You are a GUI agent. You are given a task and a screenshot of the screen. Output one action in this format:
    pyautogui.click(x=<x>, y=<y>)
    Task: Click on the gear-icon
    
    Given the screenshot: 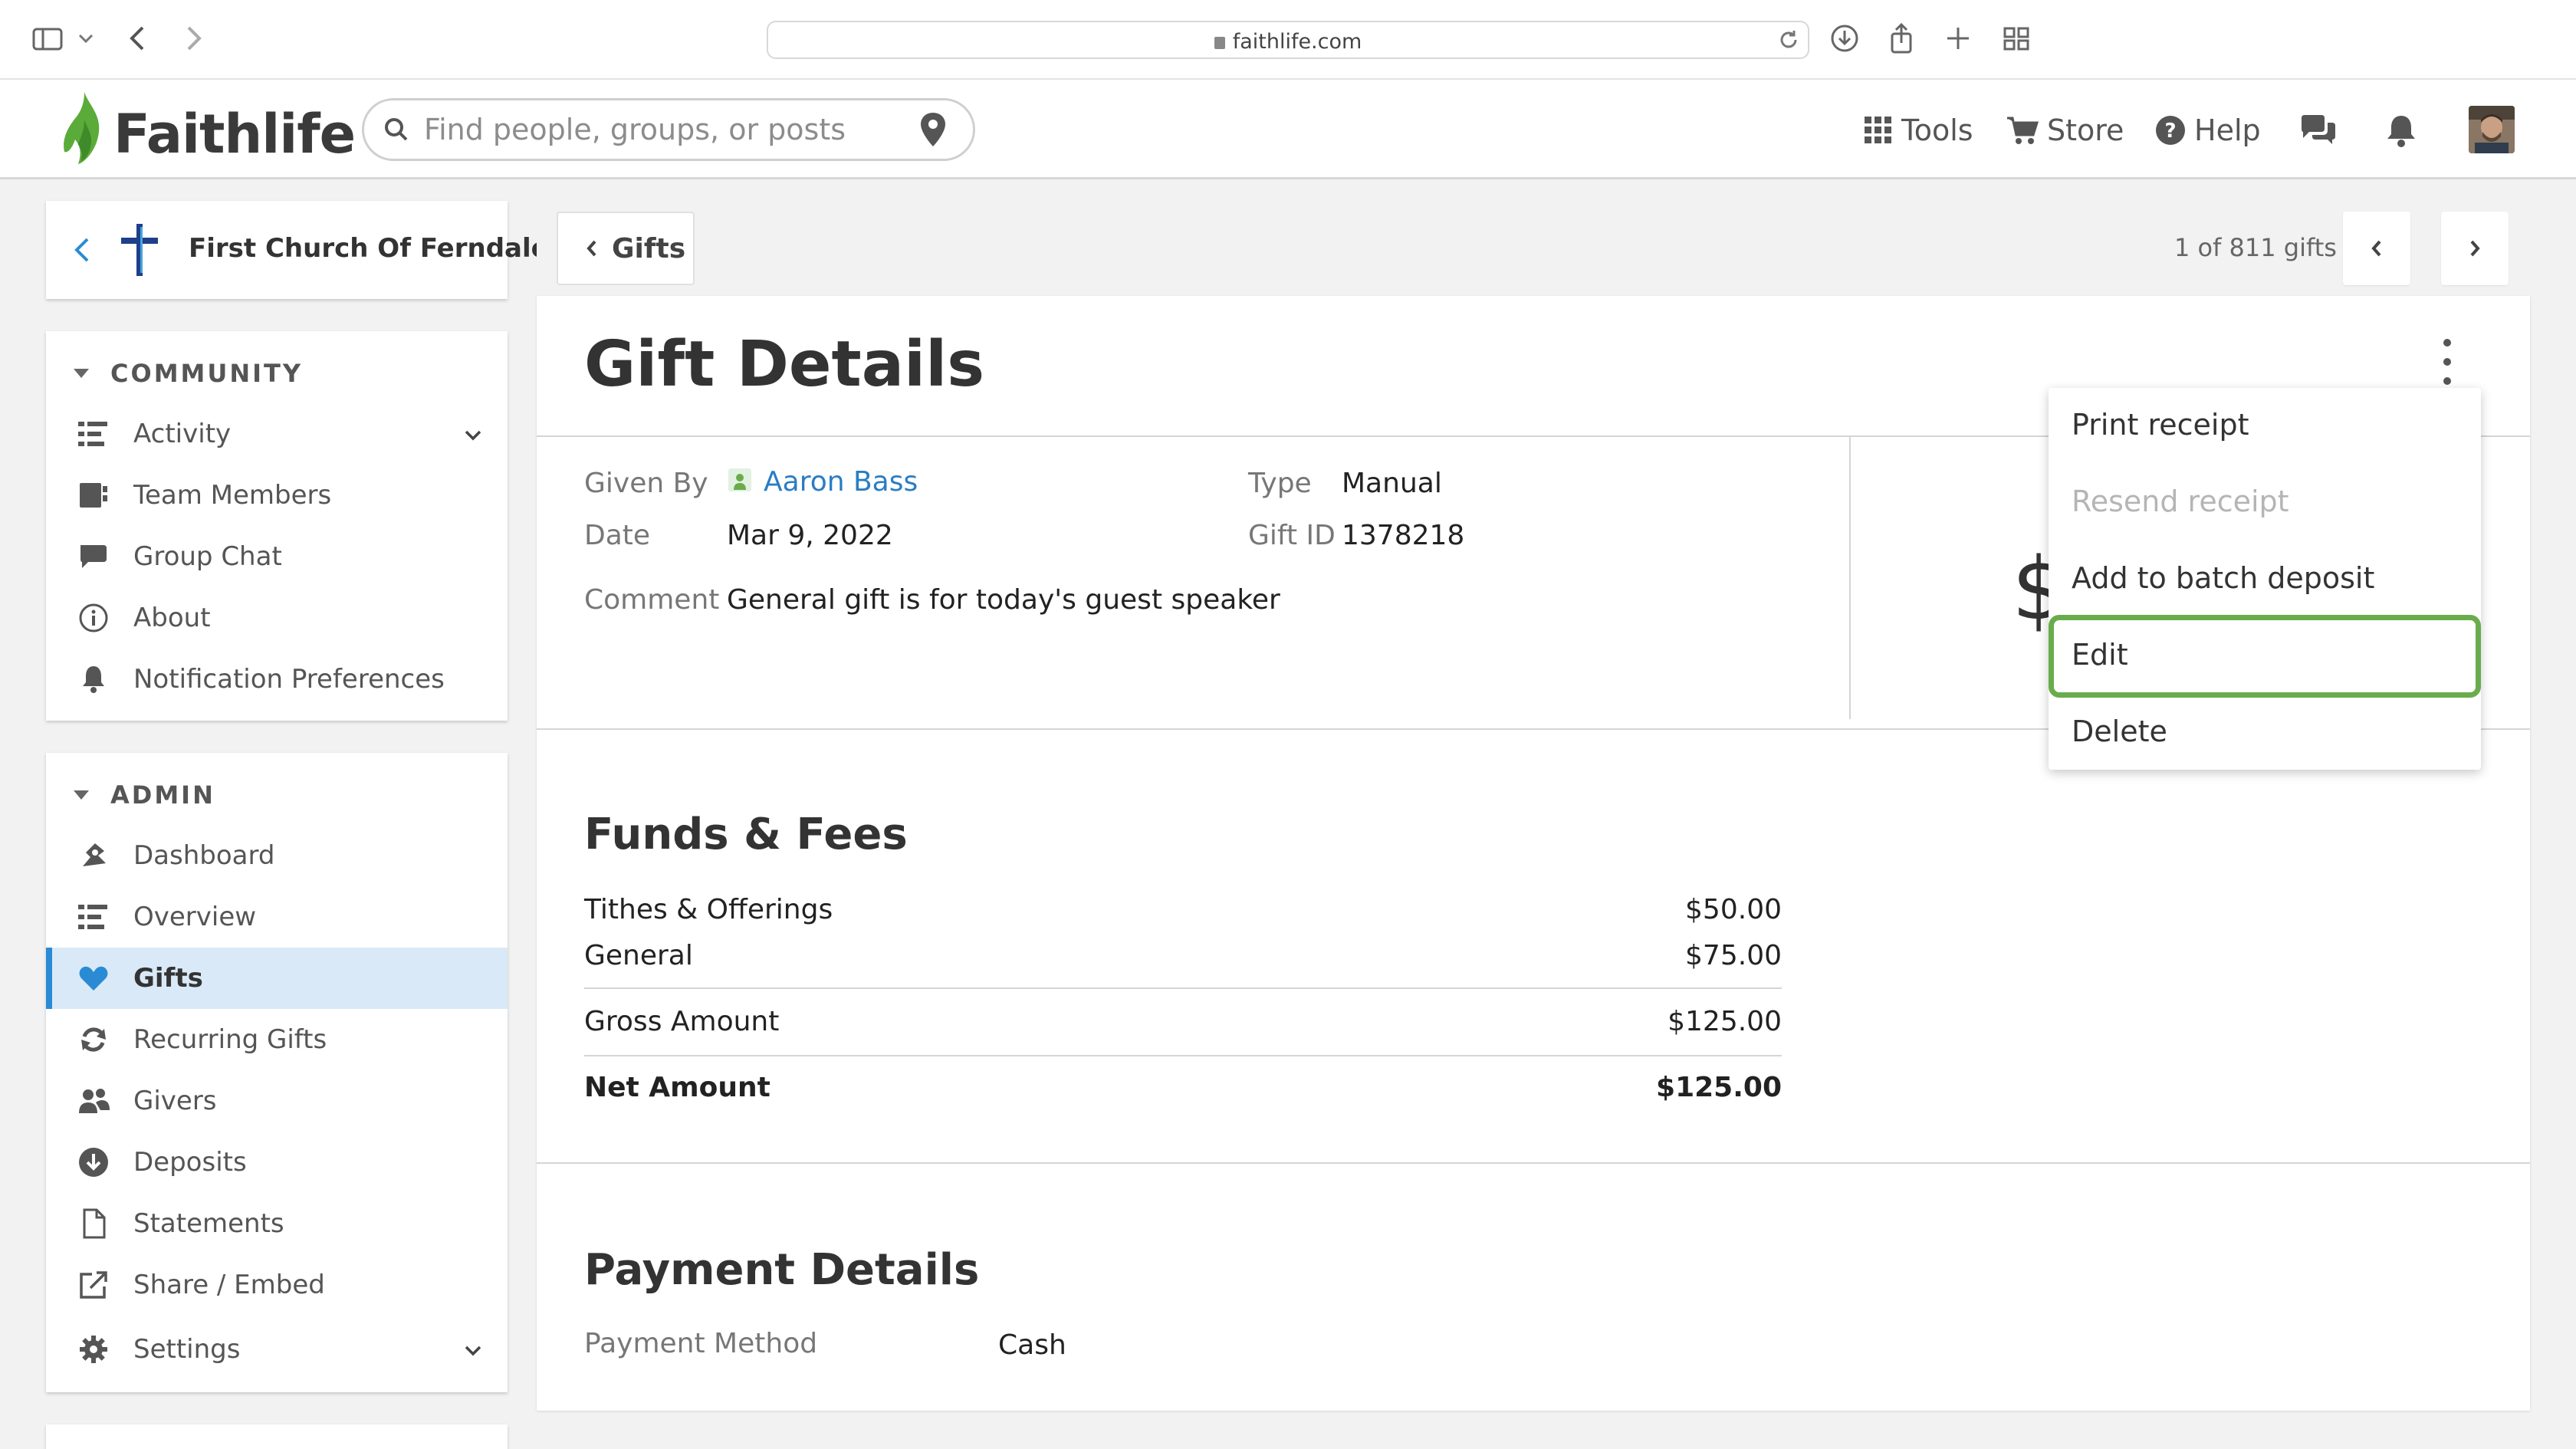 What is the action you would take?
    pyautogui.click(x=94, y=1349)
    